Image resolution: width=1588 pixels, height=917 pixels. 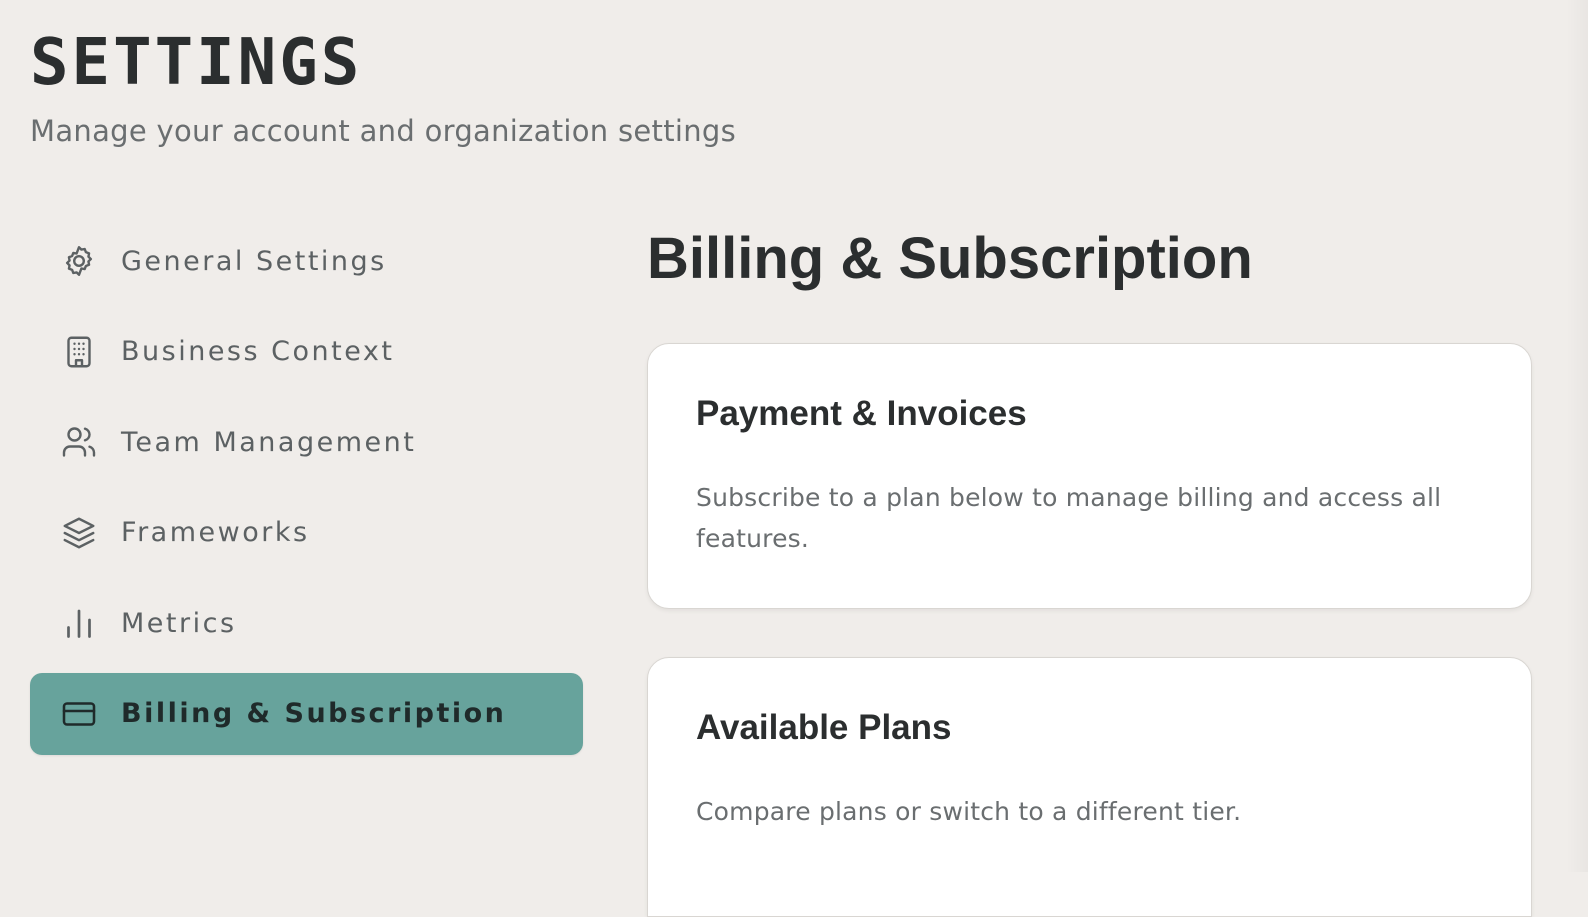 What do you see at coordinates (1577, 436) in the screenshot?
I see `scroll-edge` at bounding box center [1577, 436].